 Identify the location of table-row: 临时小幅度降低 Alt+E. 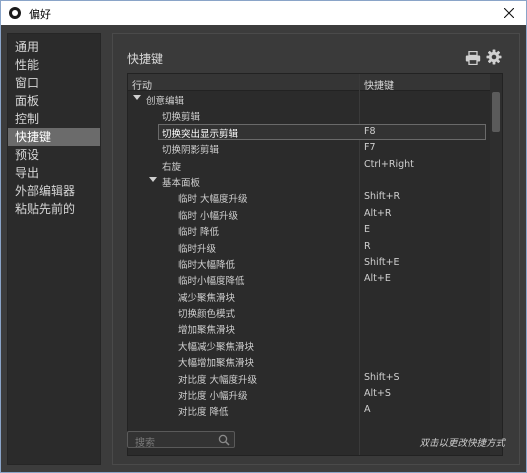
(309, 279).